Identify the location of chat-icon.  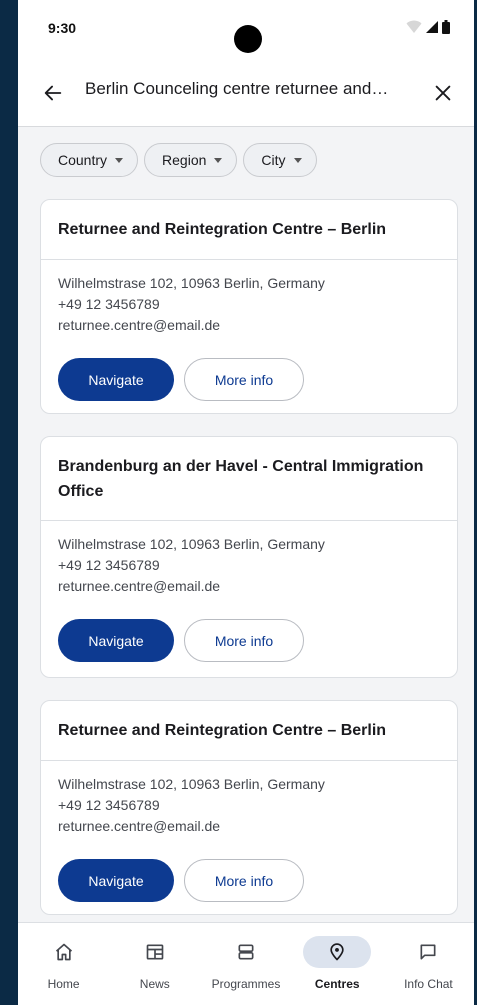
(428, 952).